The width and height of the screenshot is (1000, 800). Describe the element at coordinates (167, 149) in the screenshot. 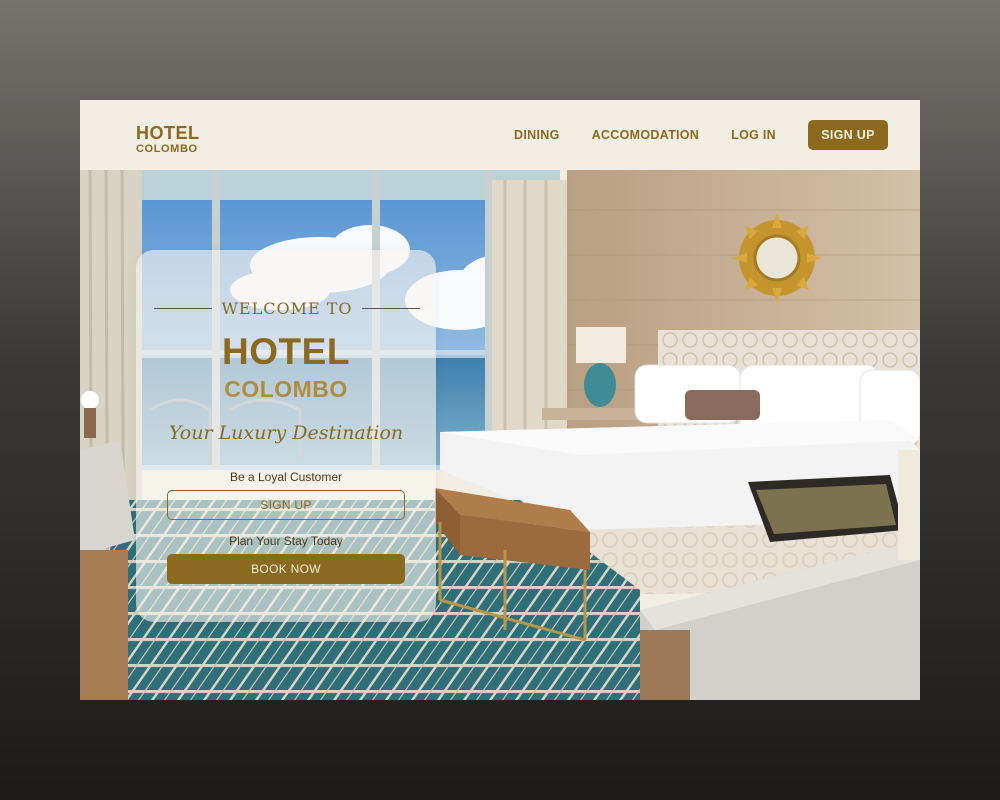

I see `brand-logo-line2: COLOMBO` at that location.